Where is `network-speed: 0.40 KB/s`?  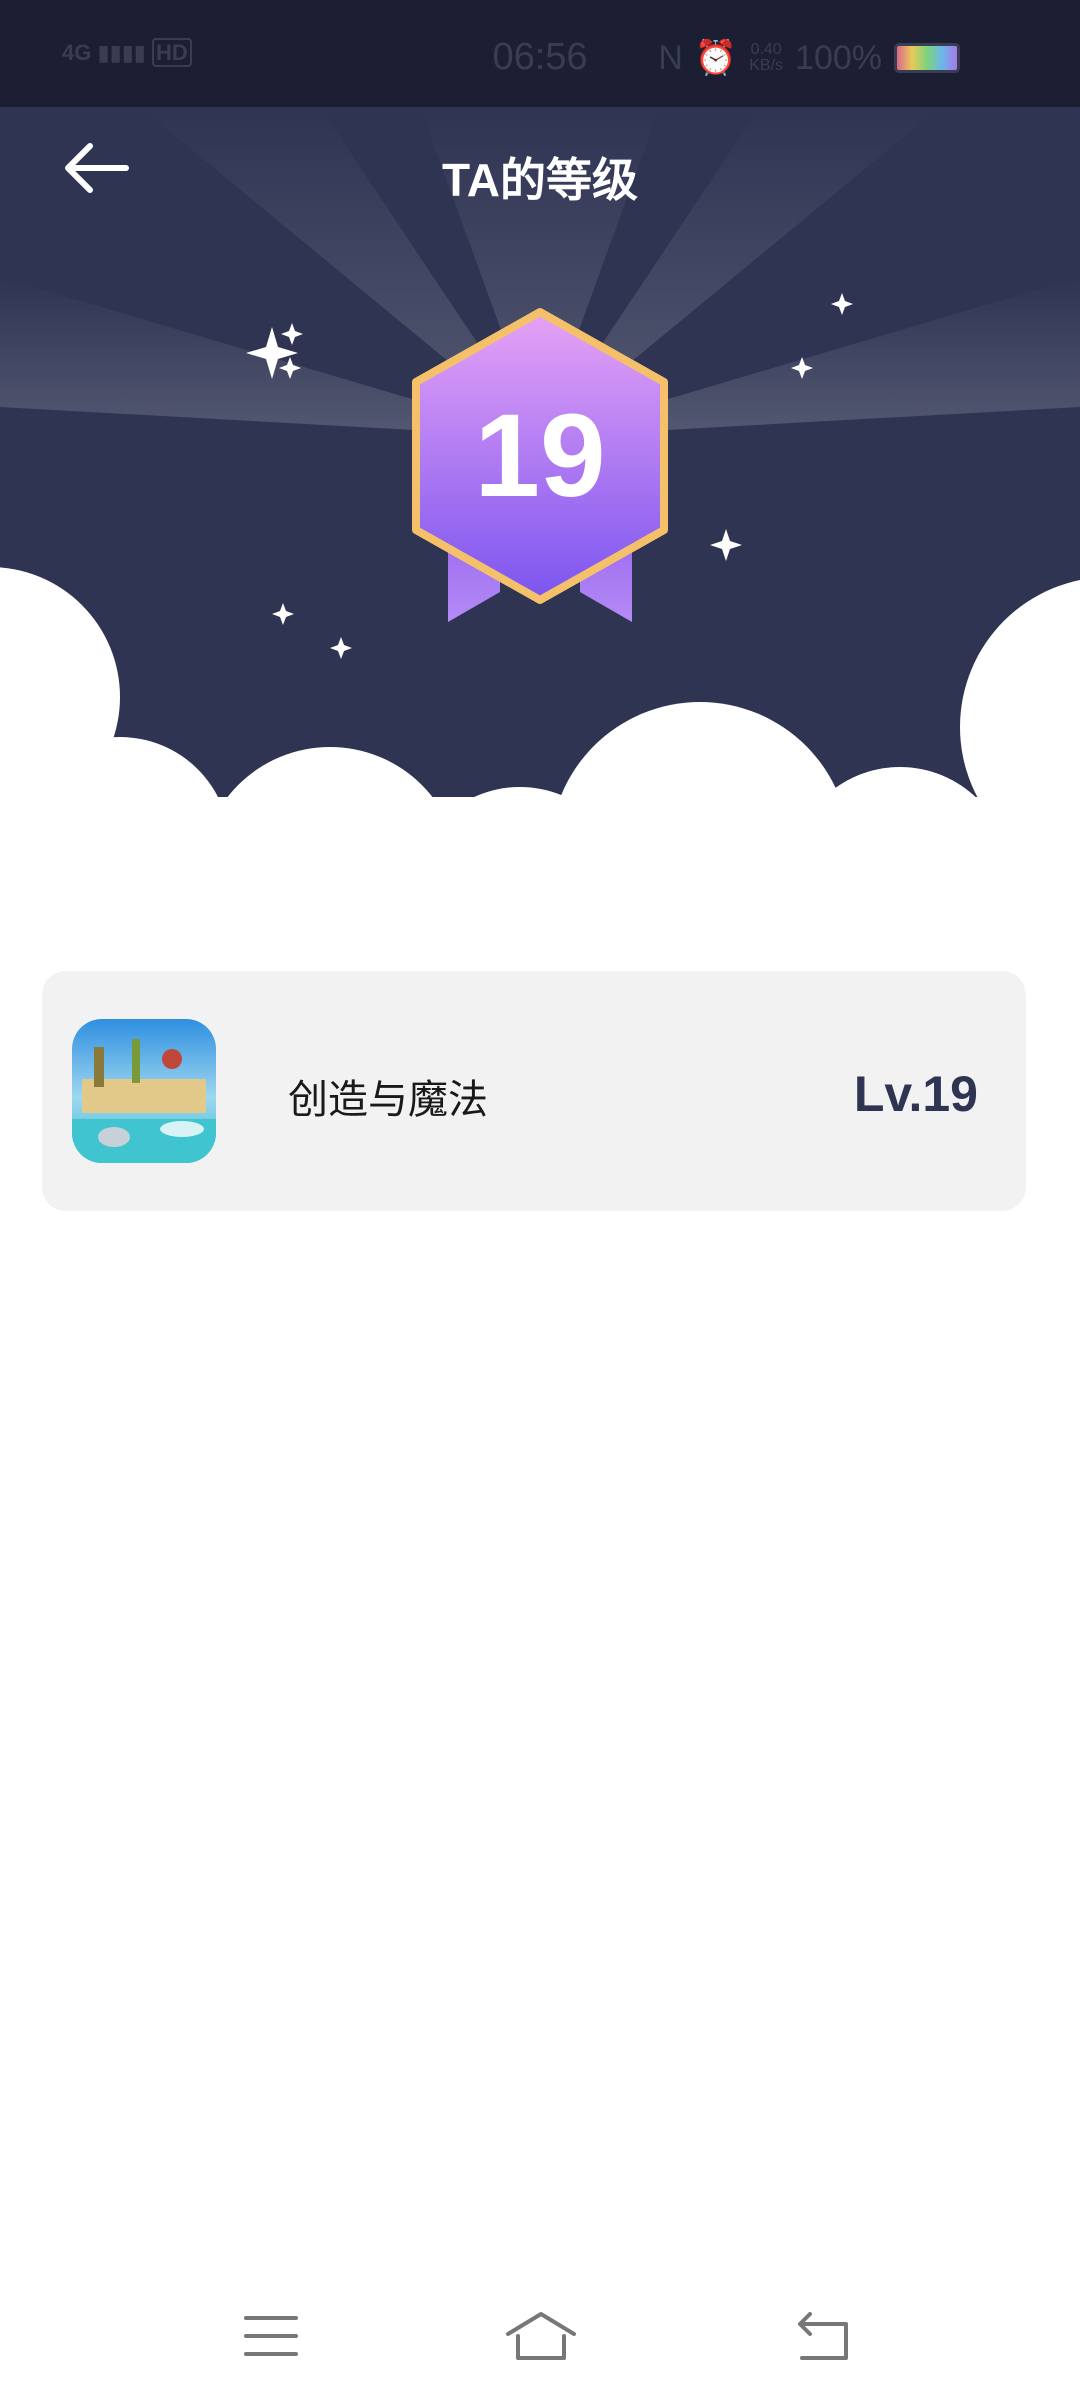
network-speed: 0.40 KB/s is located at coordinates (766, 58).